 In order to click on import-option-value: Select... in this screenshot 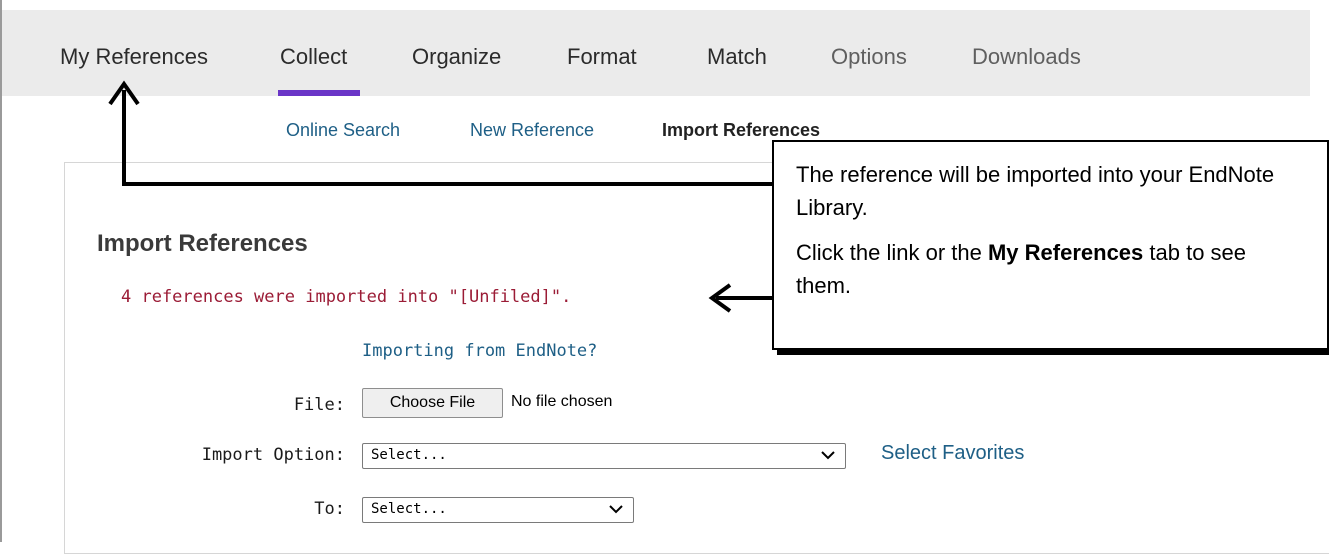, I will do `click(409, 455)`.